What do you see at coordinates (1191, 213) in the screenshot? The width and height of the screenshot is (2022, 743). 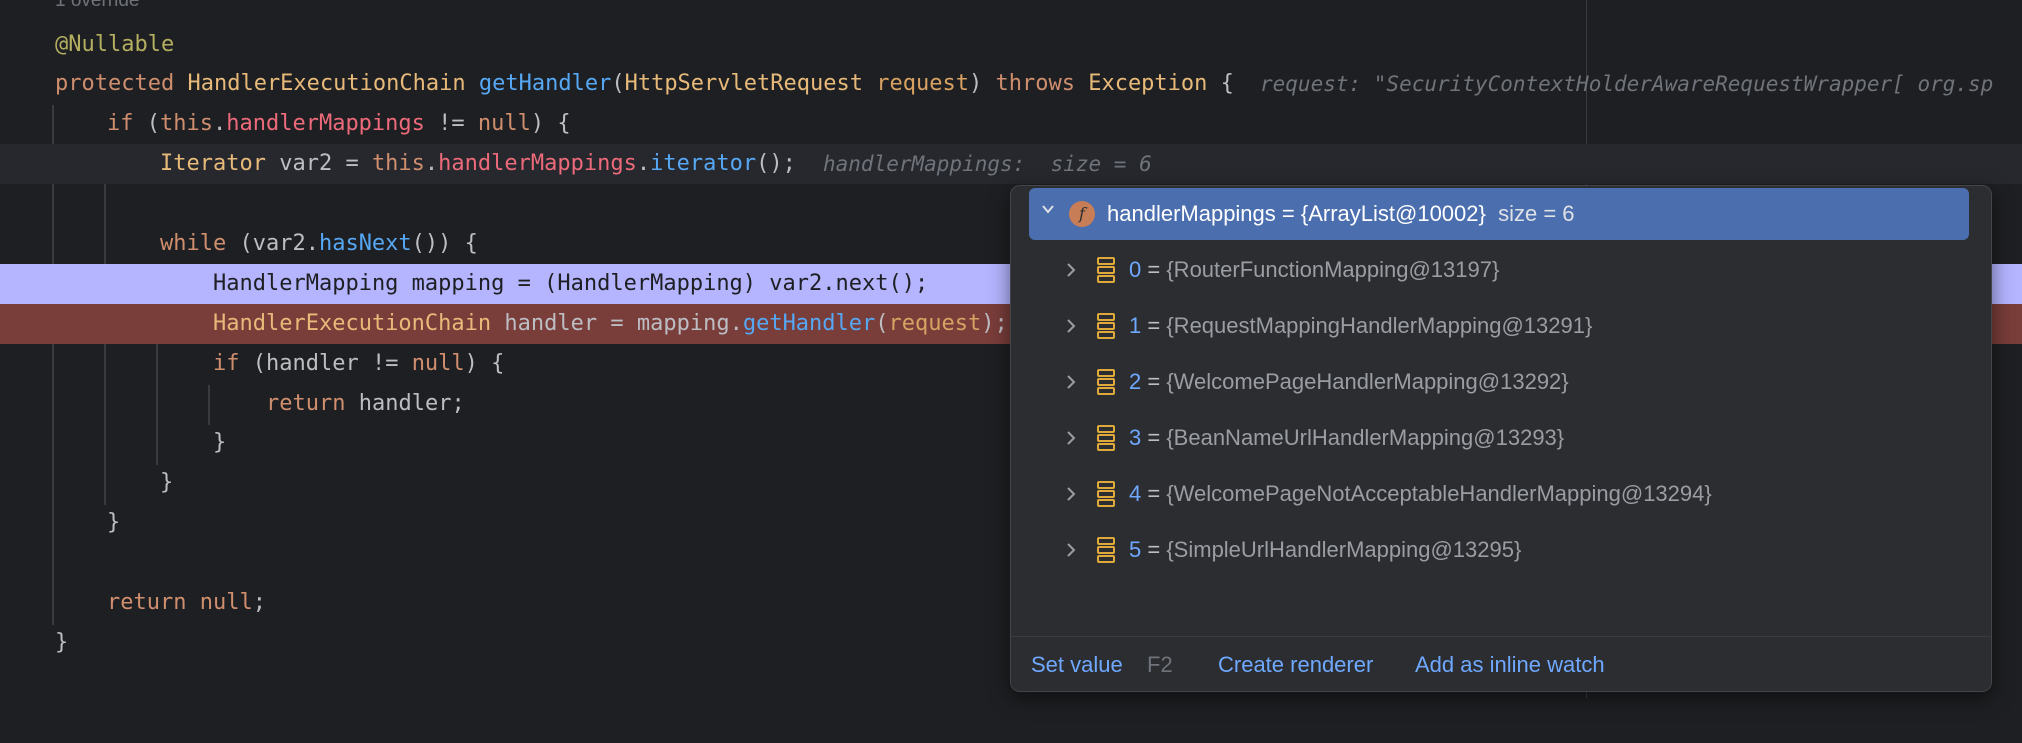 I see `field-name: handlerMappings` at bounding box center [1191, 213].